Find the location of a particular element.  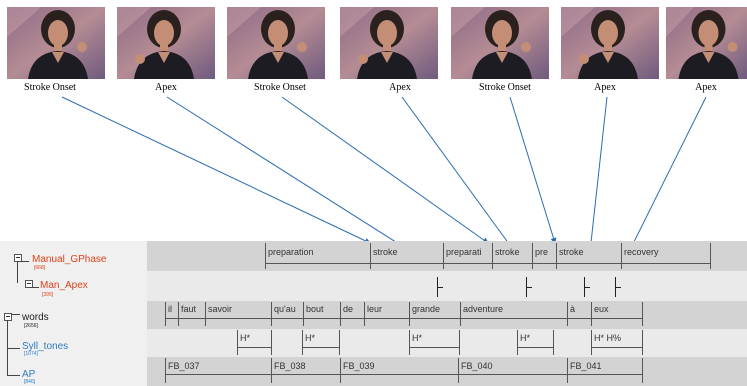

segment-words: il is located at coordinates (168, 309).